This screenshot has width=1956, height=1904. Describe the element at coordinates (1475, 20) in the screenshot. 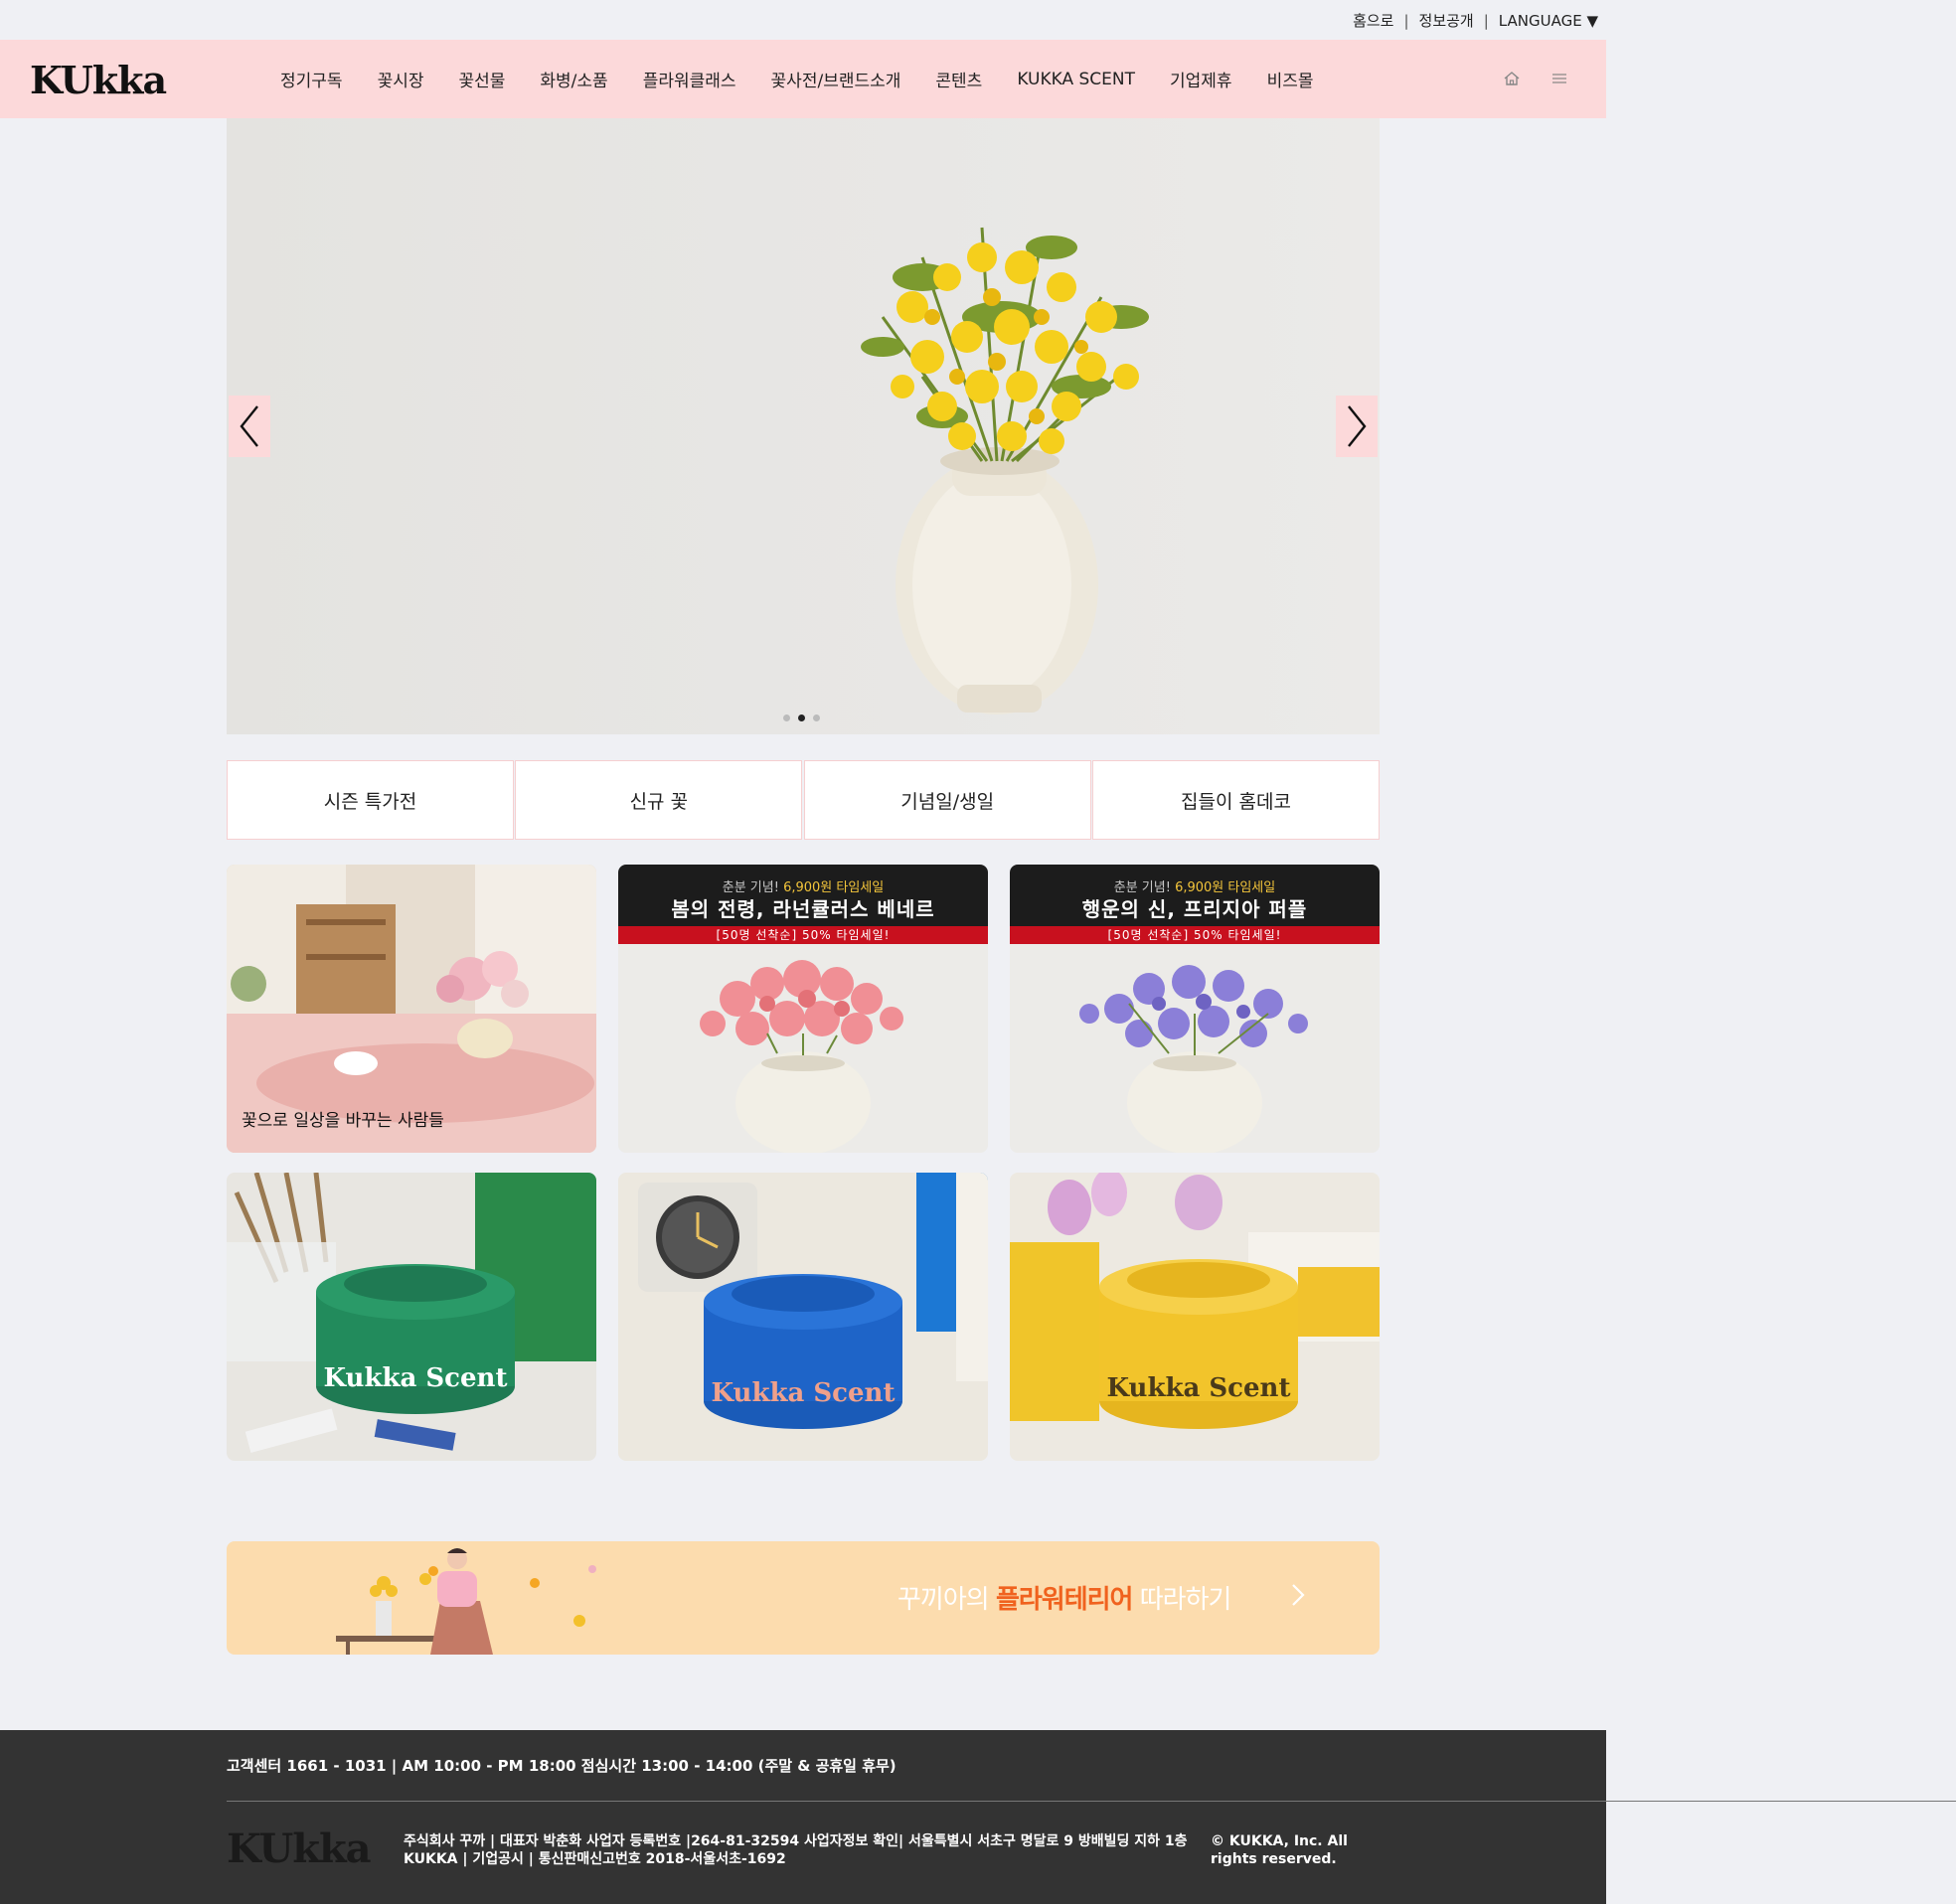

I see `utility-links: 홈으로 | 정보공개 | LANGUAGE ▼` at that location.